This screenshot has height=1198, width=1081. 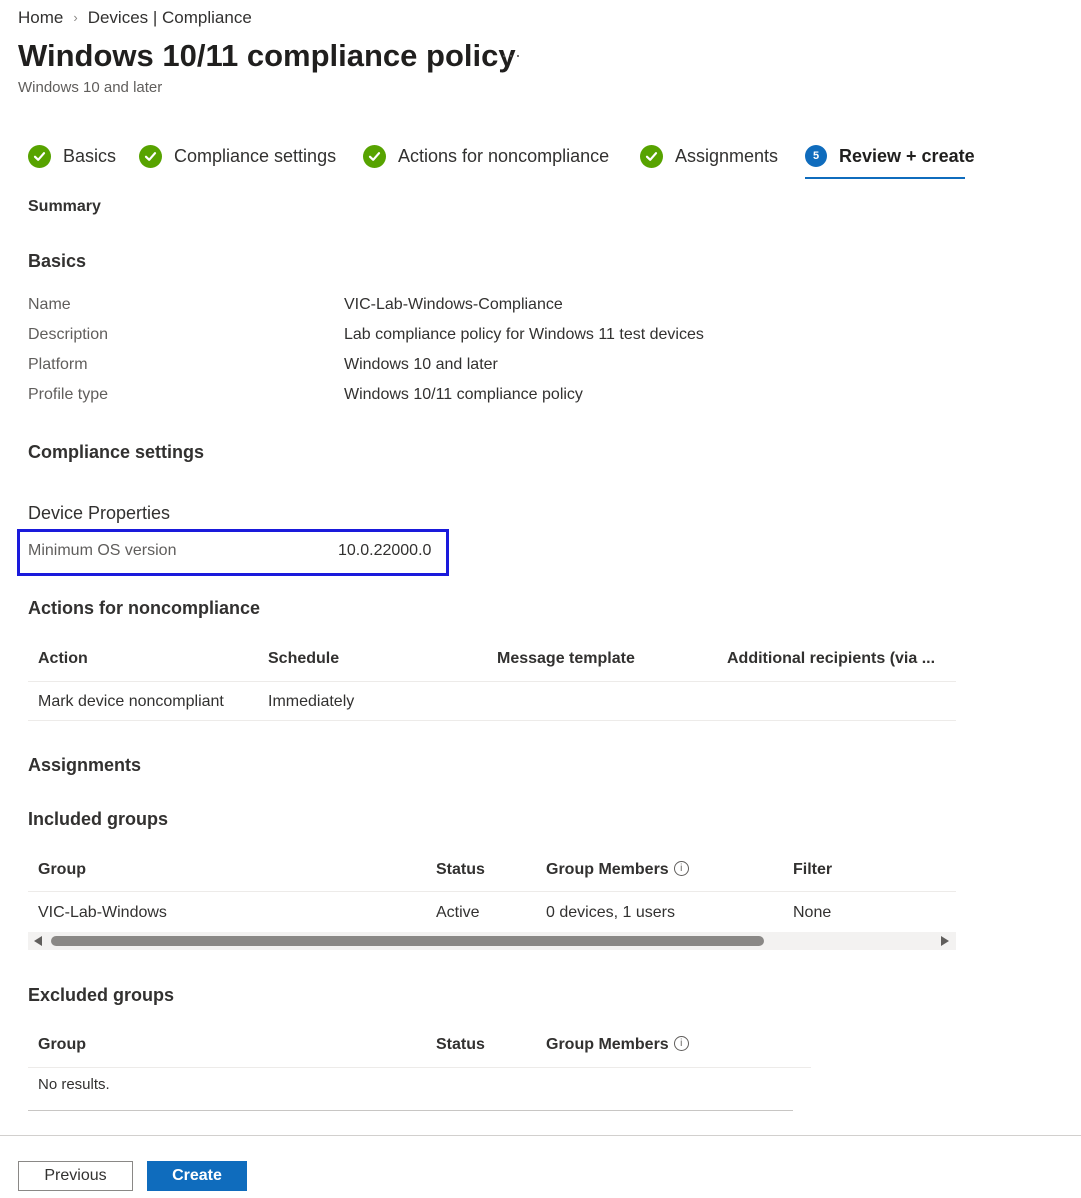 I want to click on tab-actions-for-noncompliance: Actions for noncompliance, so click(x=486, y=156).